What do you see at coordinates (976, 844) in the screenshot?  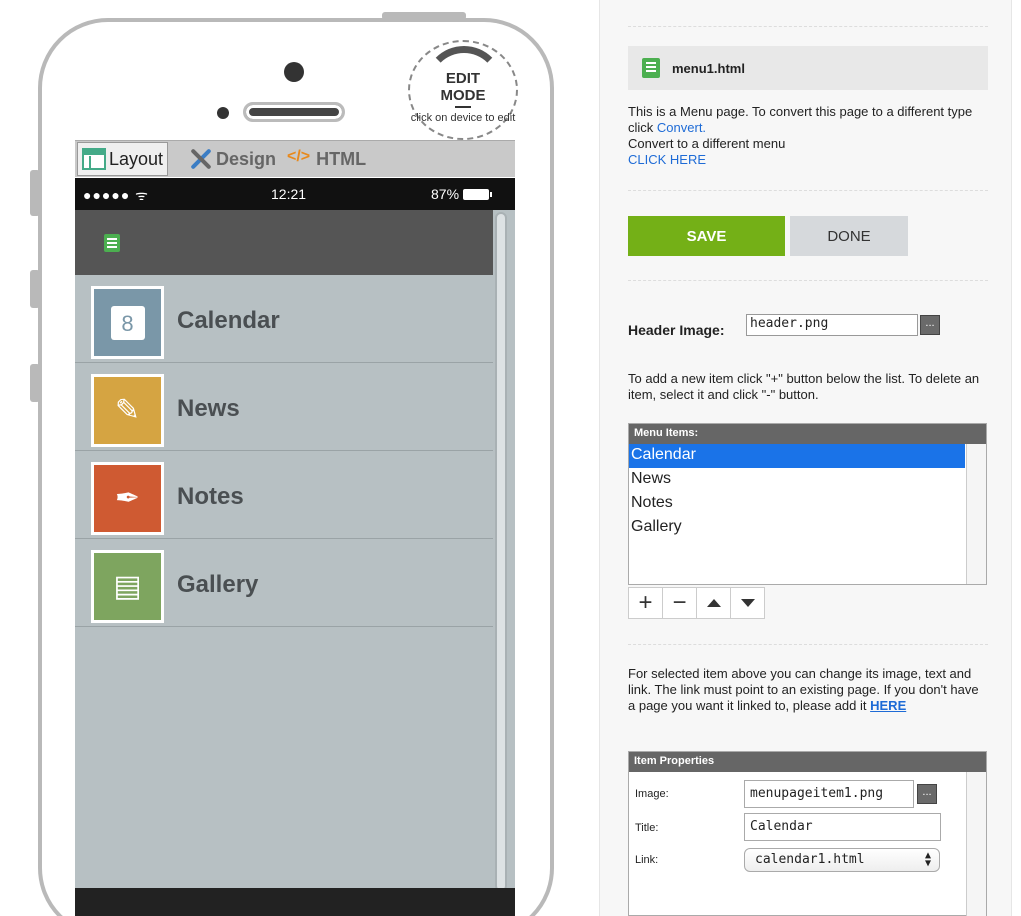 I see `properties-scrollbar` at bounding box center [976, 844].